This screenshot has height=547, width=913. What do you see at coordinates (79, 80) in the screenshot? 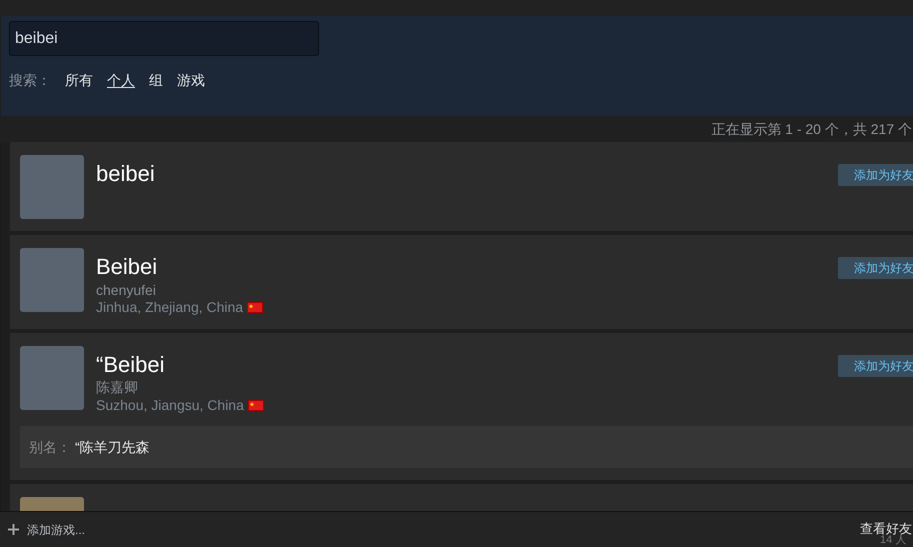
I see `filter-tab: 所有` at bounding box center [79, 80].